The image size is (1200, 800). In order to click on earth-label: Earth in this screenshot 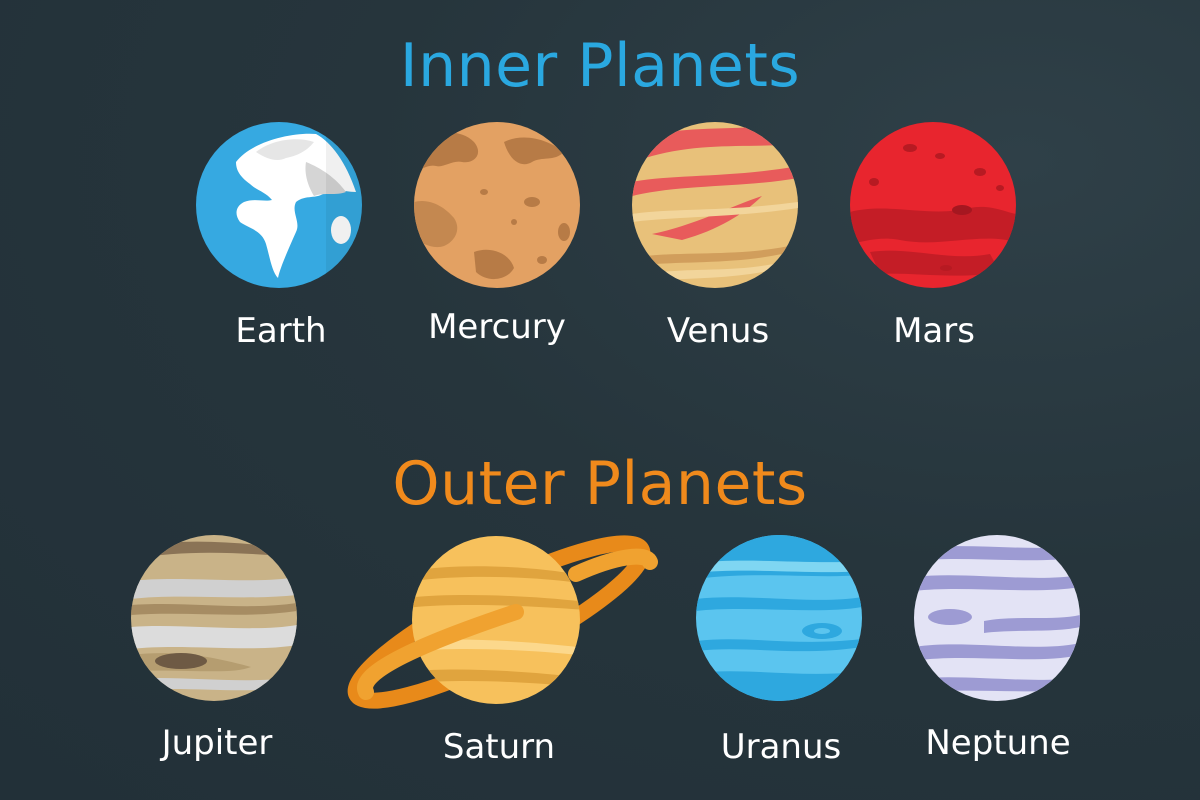, I will do `click(281, 331)`.